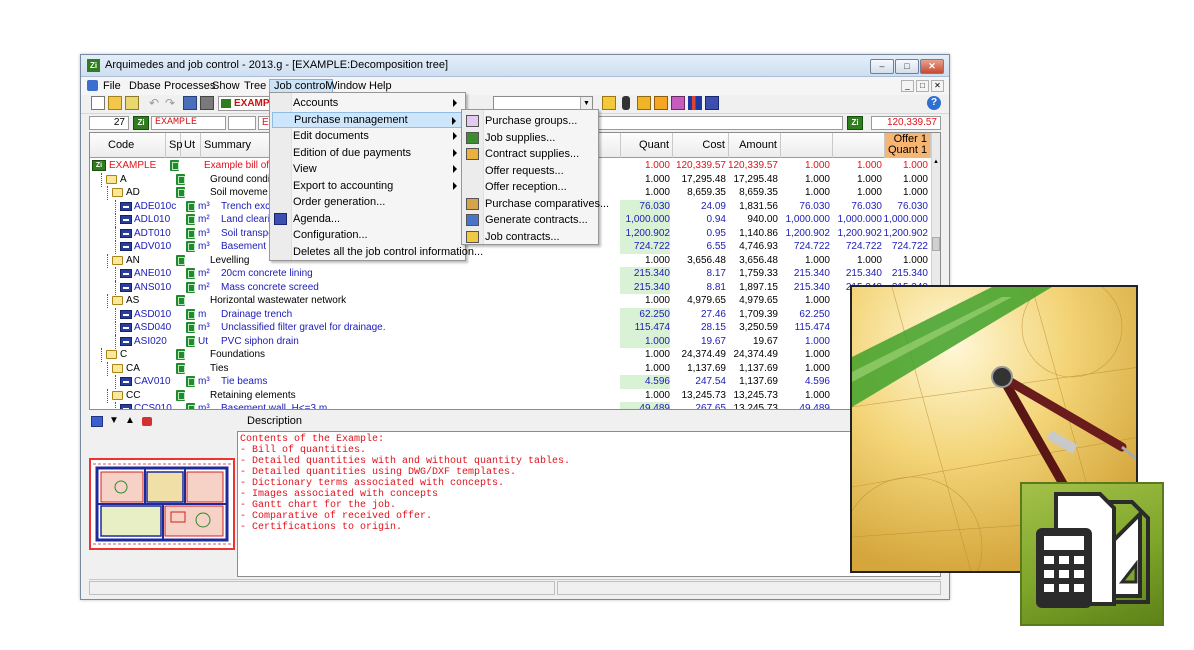 This screenshot has height=650, width=1194. Describe the element at coordinates (114, 420) in the screenshot. I see `arrow-down-icon: ▼` at that location.